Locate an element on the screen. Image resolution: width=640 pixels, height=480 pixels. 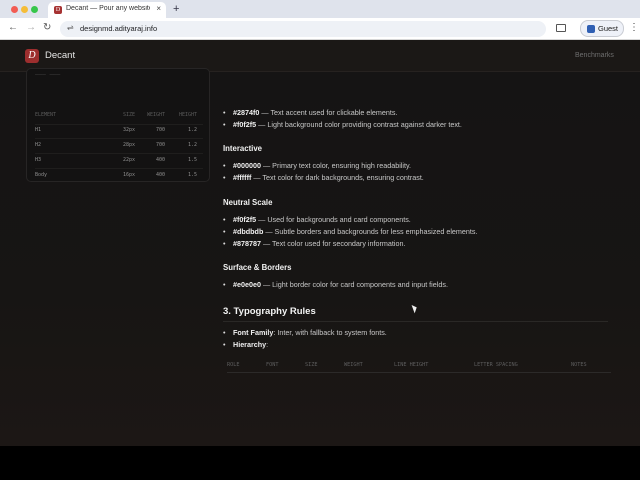
guest-label: Guest is located at coordinates (608, 28).